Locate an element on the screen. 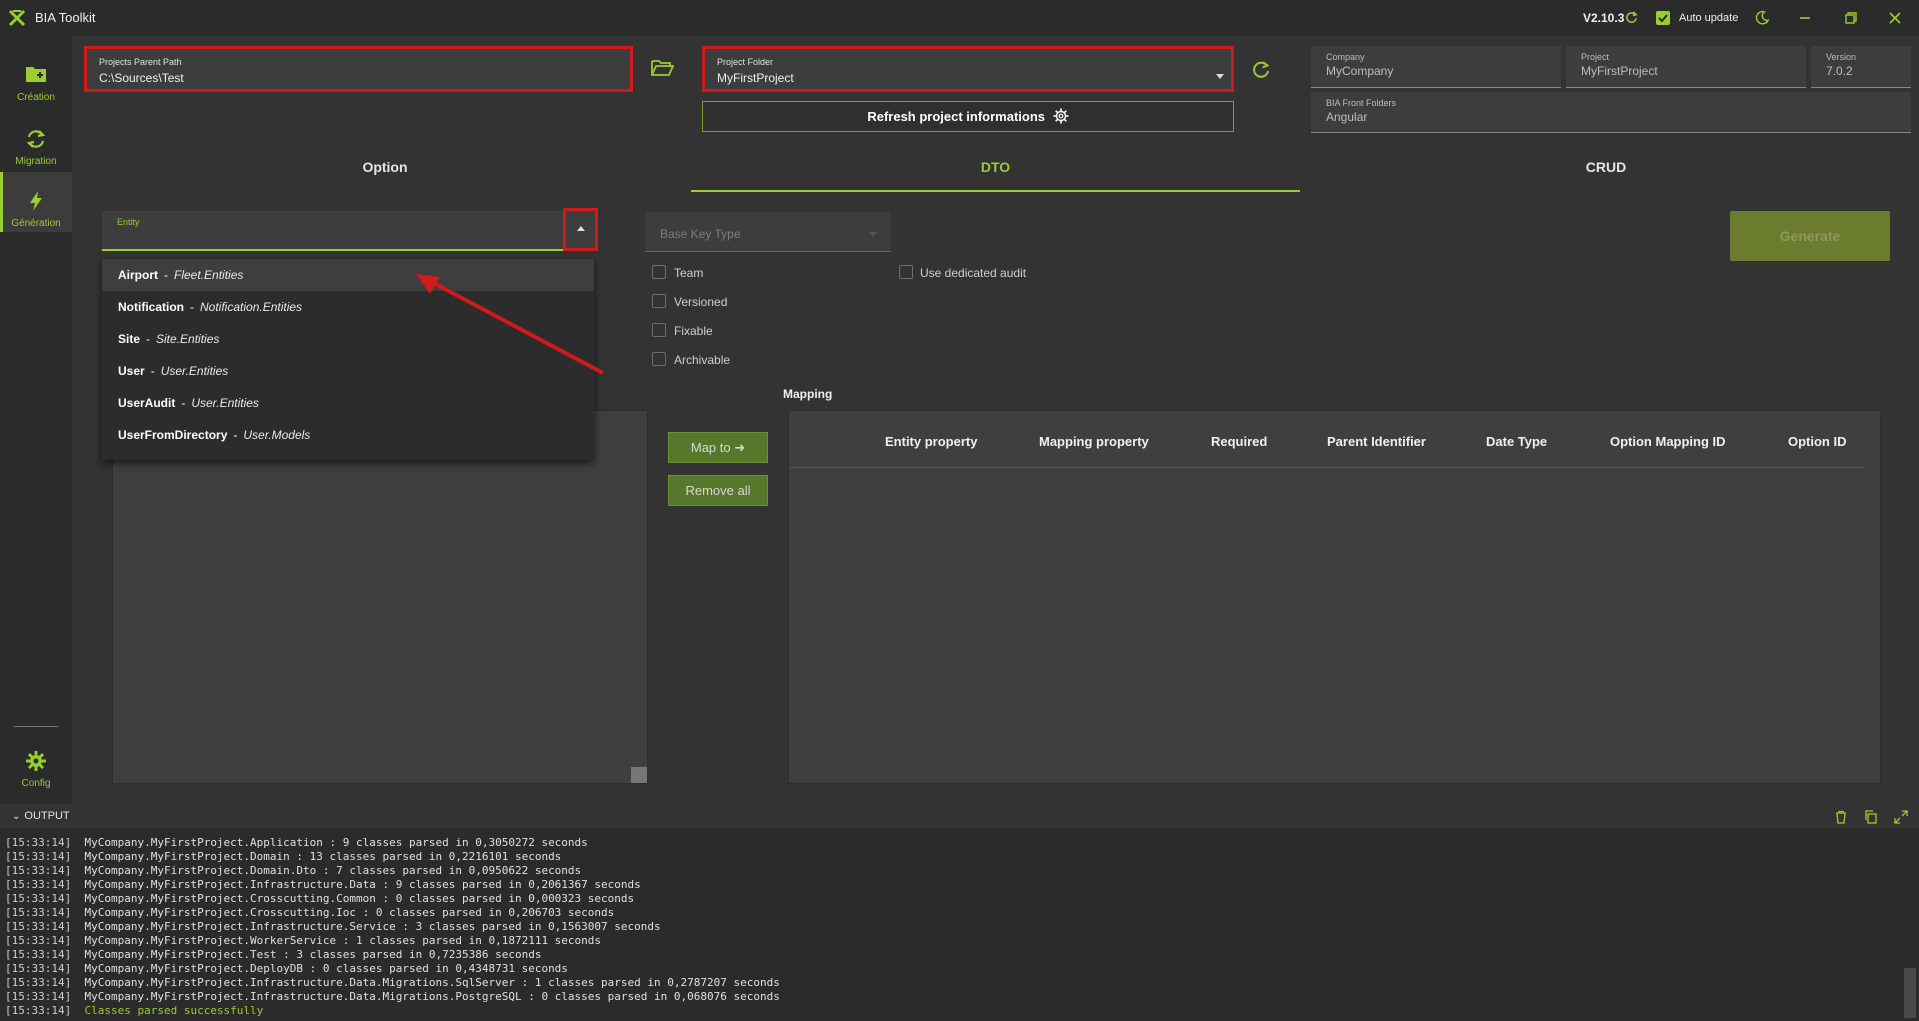  version-value: 7.0.2 is located at coordinates (1839, 71).